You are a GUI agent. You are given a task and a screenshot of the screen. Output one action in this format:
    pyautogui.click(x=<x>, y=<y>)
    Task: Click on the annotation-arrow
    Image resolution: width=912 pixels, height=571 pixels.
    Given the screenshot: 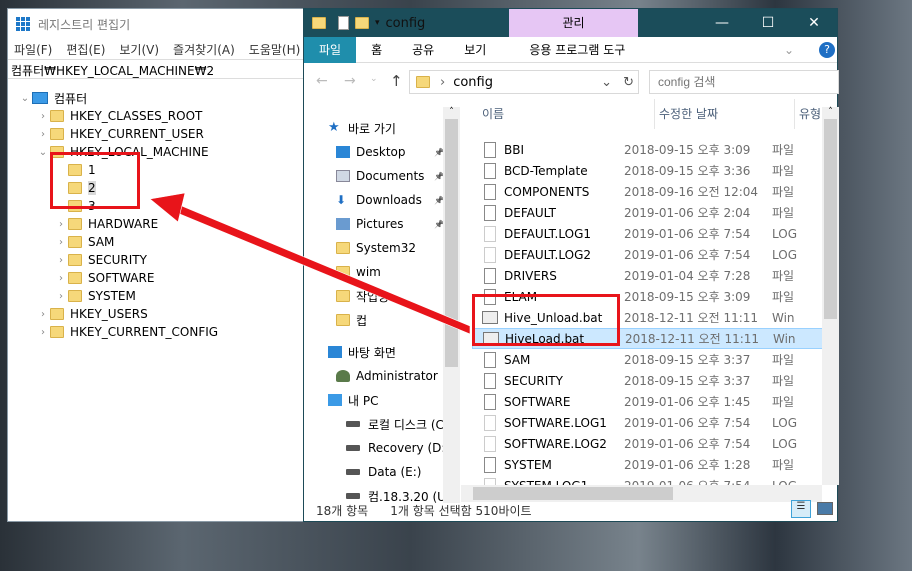 What is the action you would take?
    pyautogui.click(x=310, y=263)
    